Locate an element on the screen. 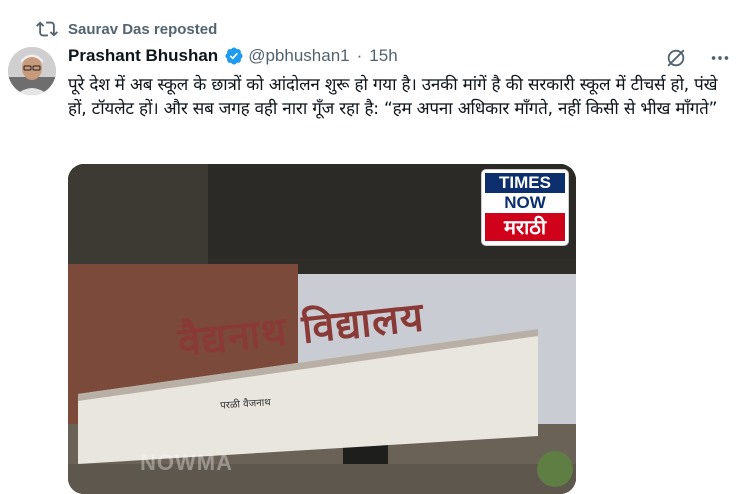  verified-badge-icon is located at coordinates (234, 56).